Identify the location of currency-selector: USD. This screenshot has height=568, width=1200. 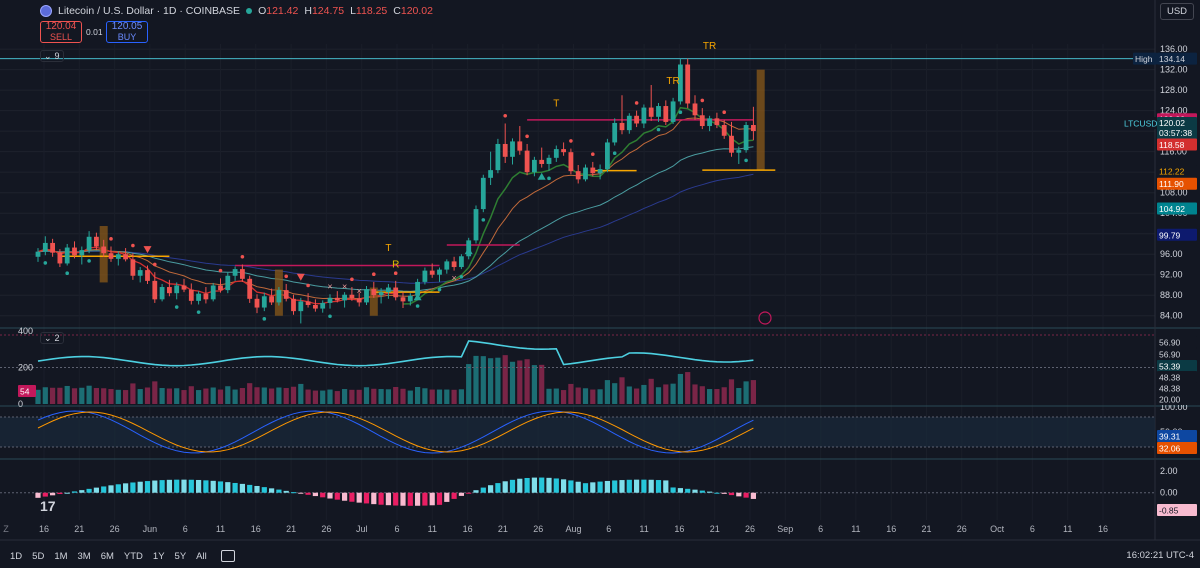
(1177, 11).